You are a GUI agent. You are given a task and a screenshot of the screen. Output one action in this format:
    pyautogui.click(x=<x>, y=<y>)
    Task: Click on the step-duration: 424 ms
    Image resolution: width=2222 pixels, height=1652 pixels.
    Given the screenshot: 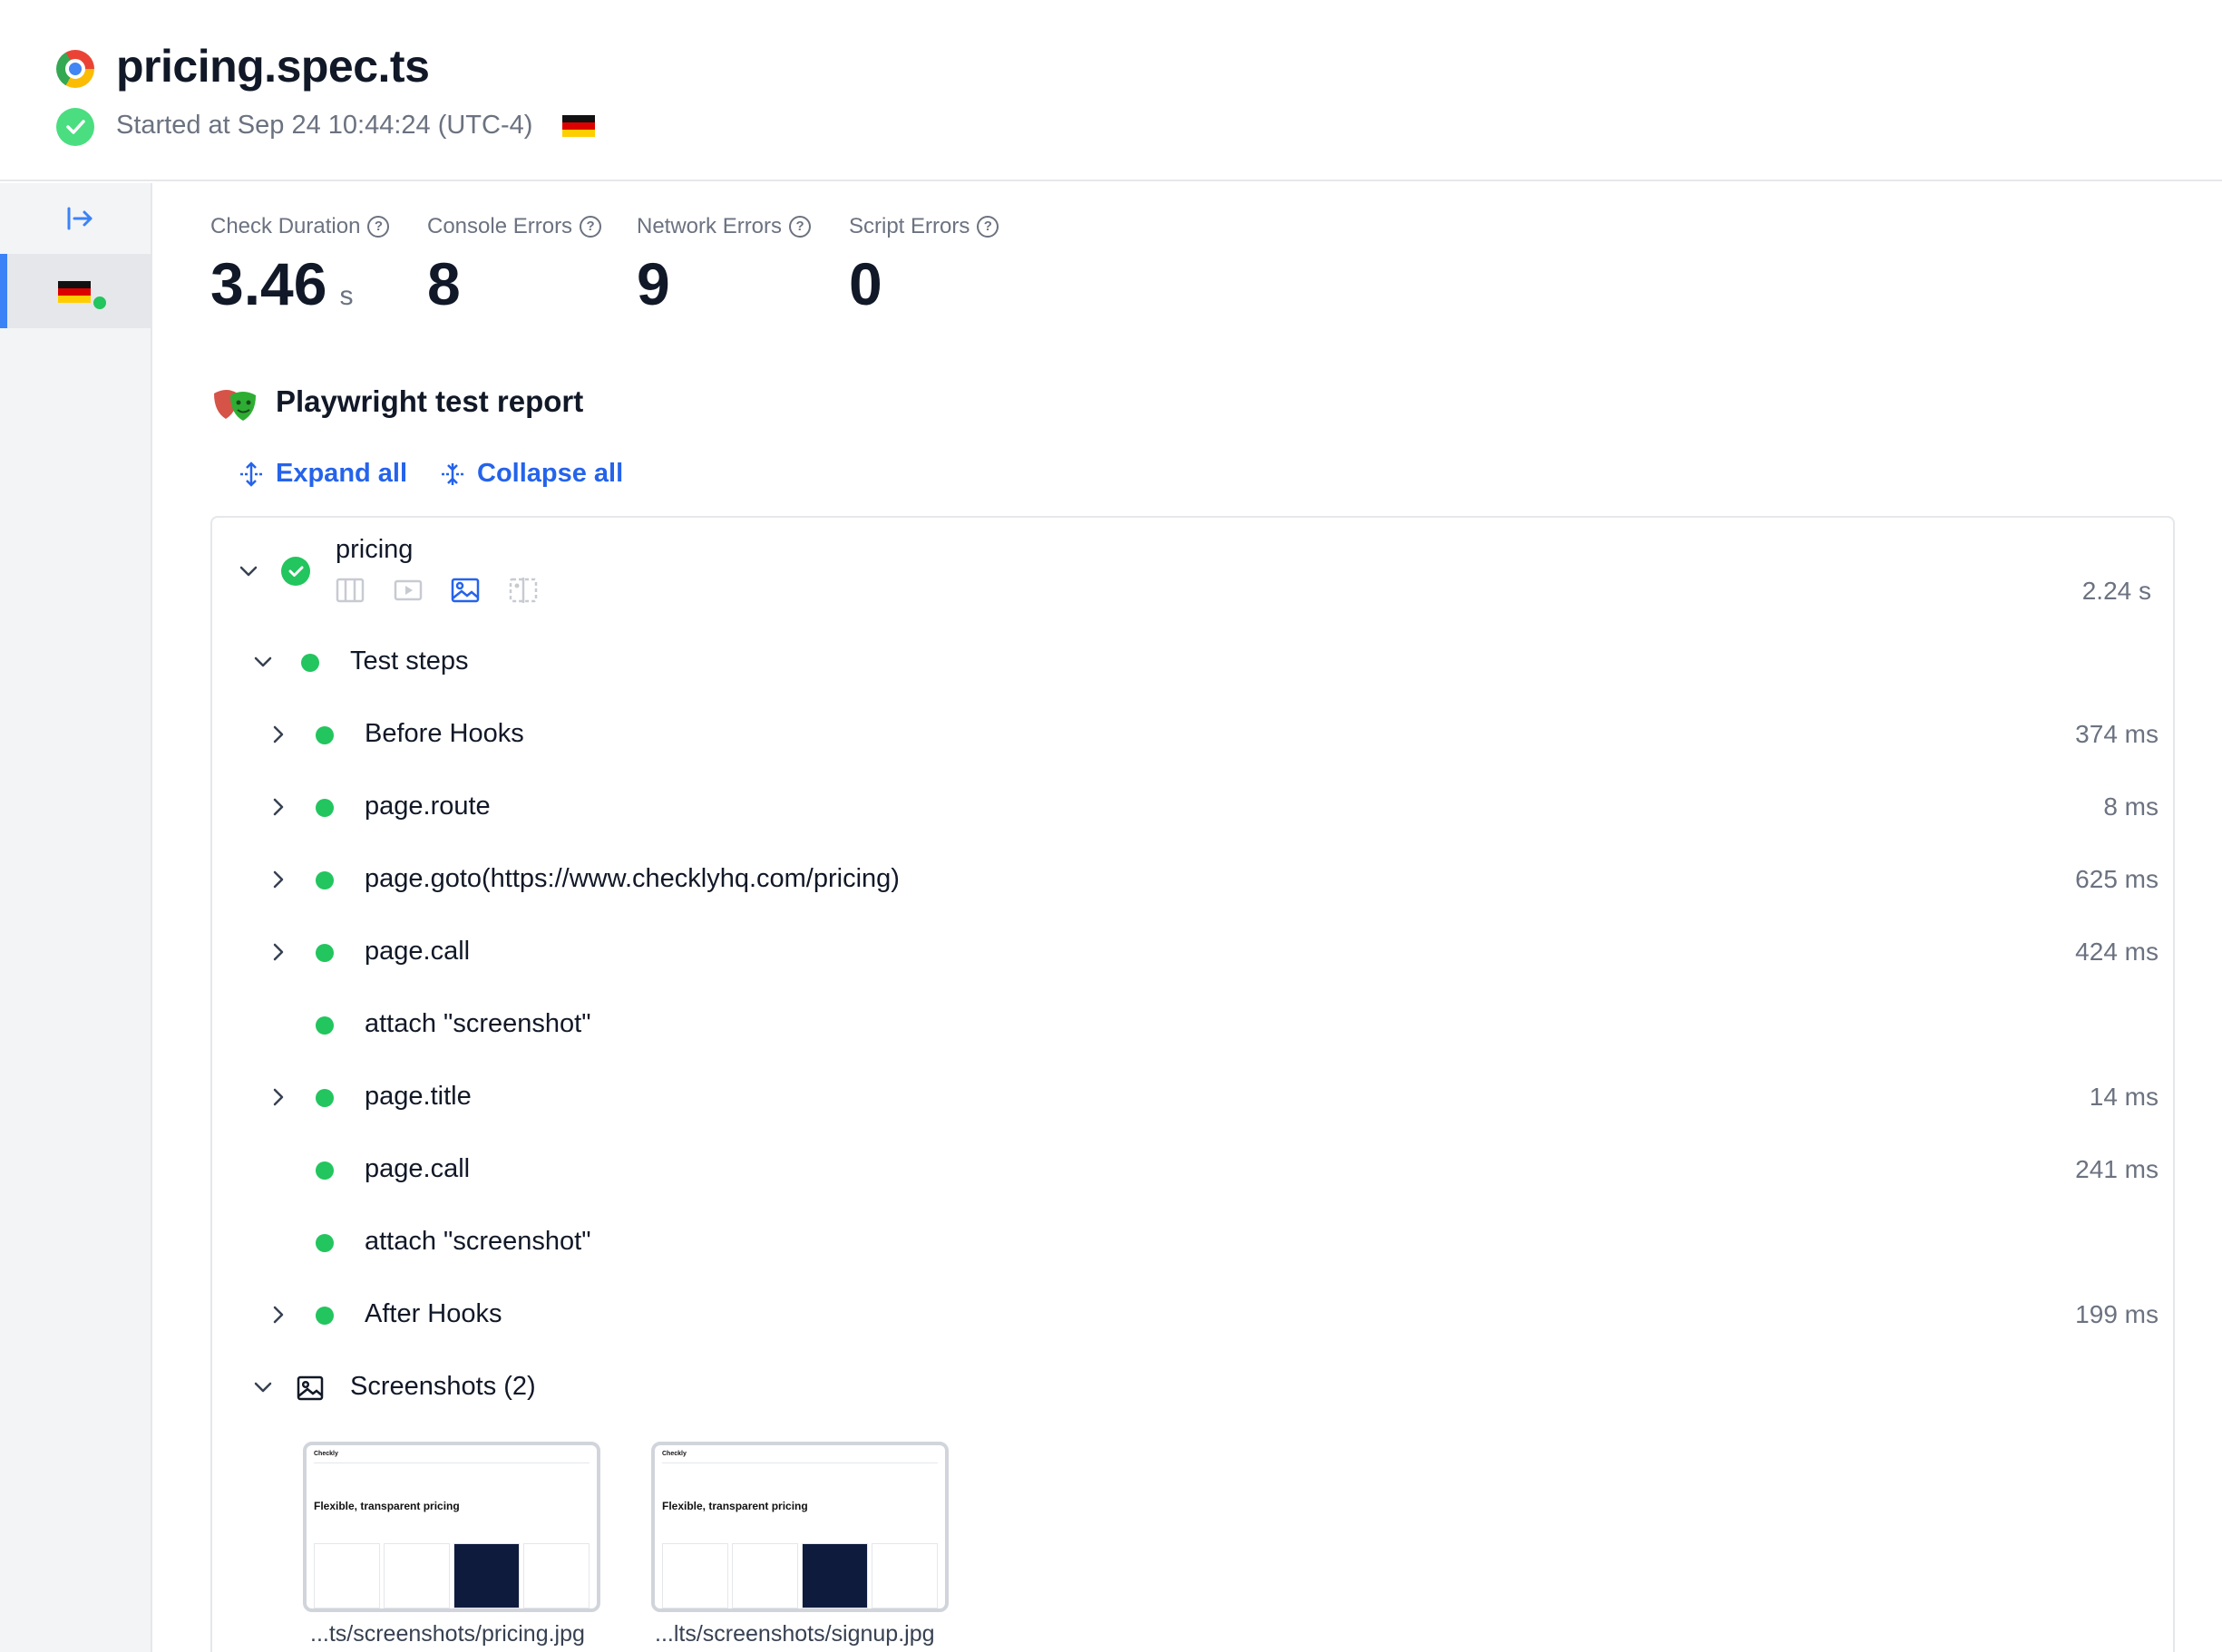 What is the action you would take?
    pyautogui.click(x=2117, y=952)
    